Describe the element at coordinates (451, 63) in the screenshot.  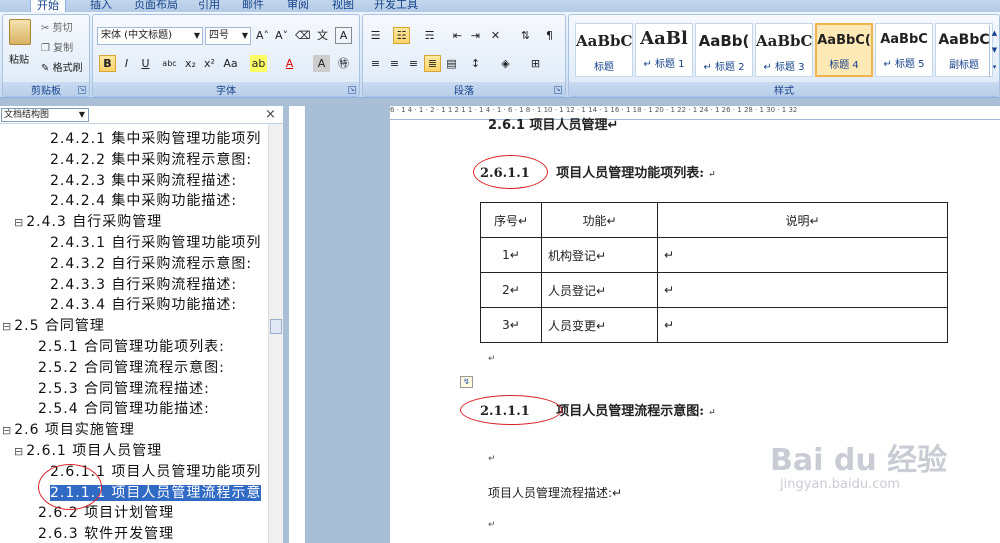
I see `distributed-icon: ▤` at that location.